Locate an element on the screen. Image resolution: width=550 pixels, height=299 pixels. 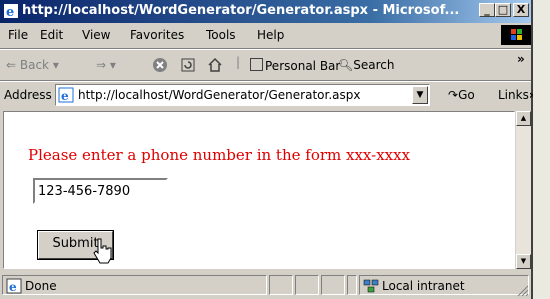
menu-view: View is located at coordinates (96, 35).